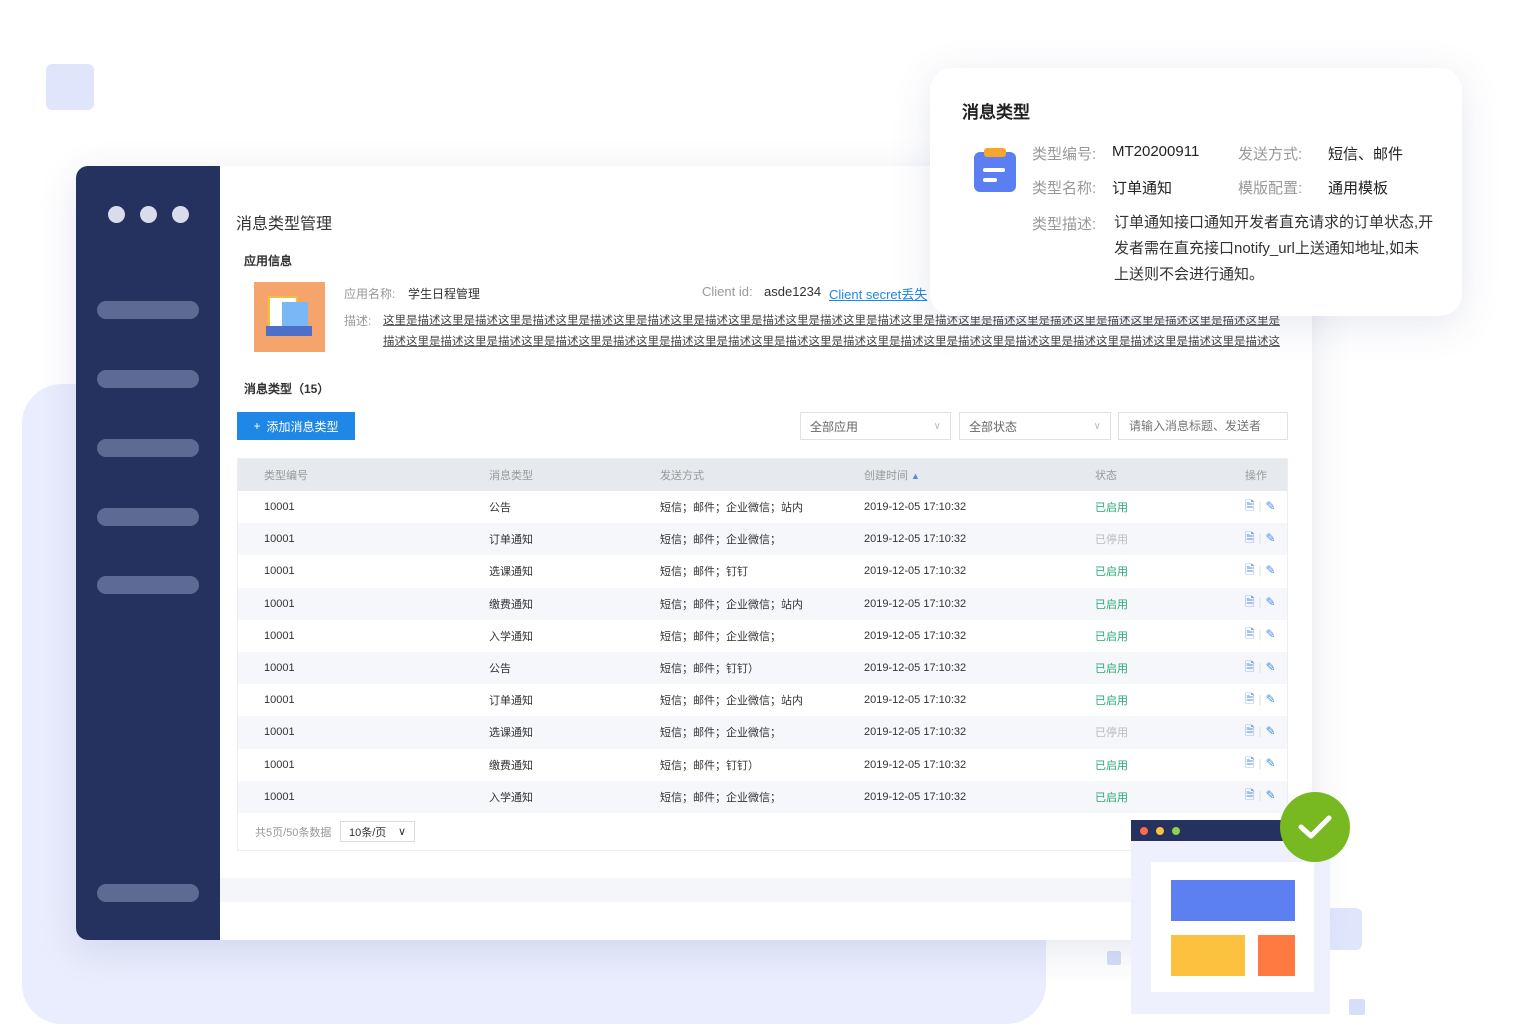 This screenshot has height=1024, width=1538. I want to click on page-size-select: 10条/页 ∨, so click(377, 831).